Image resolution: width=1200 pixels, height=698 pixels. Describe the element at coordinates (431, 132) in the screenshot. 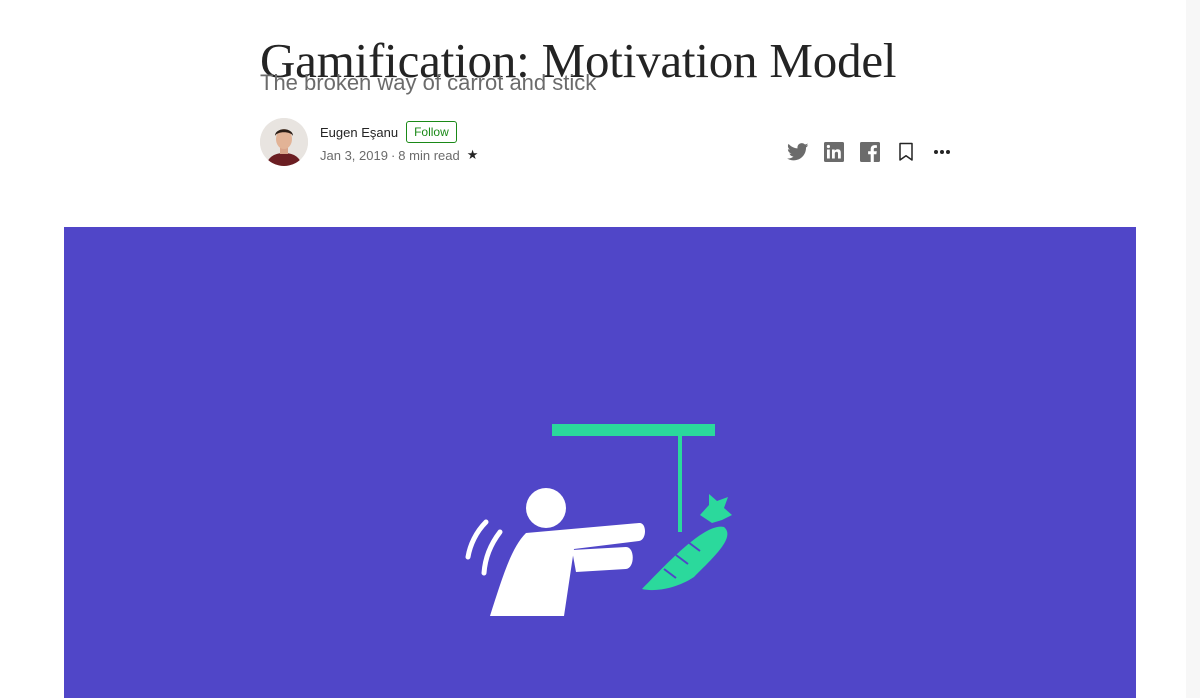

I see `follow-button: Follow` at that location.